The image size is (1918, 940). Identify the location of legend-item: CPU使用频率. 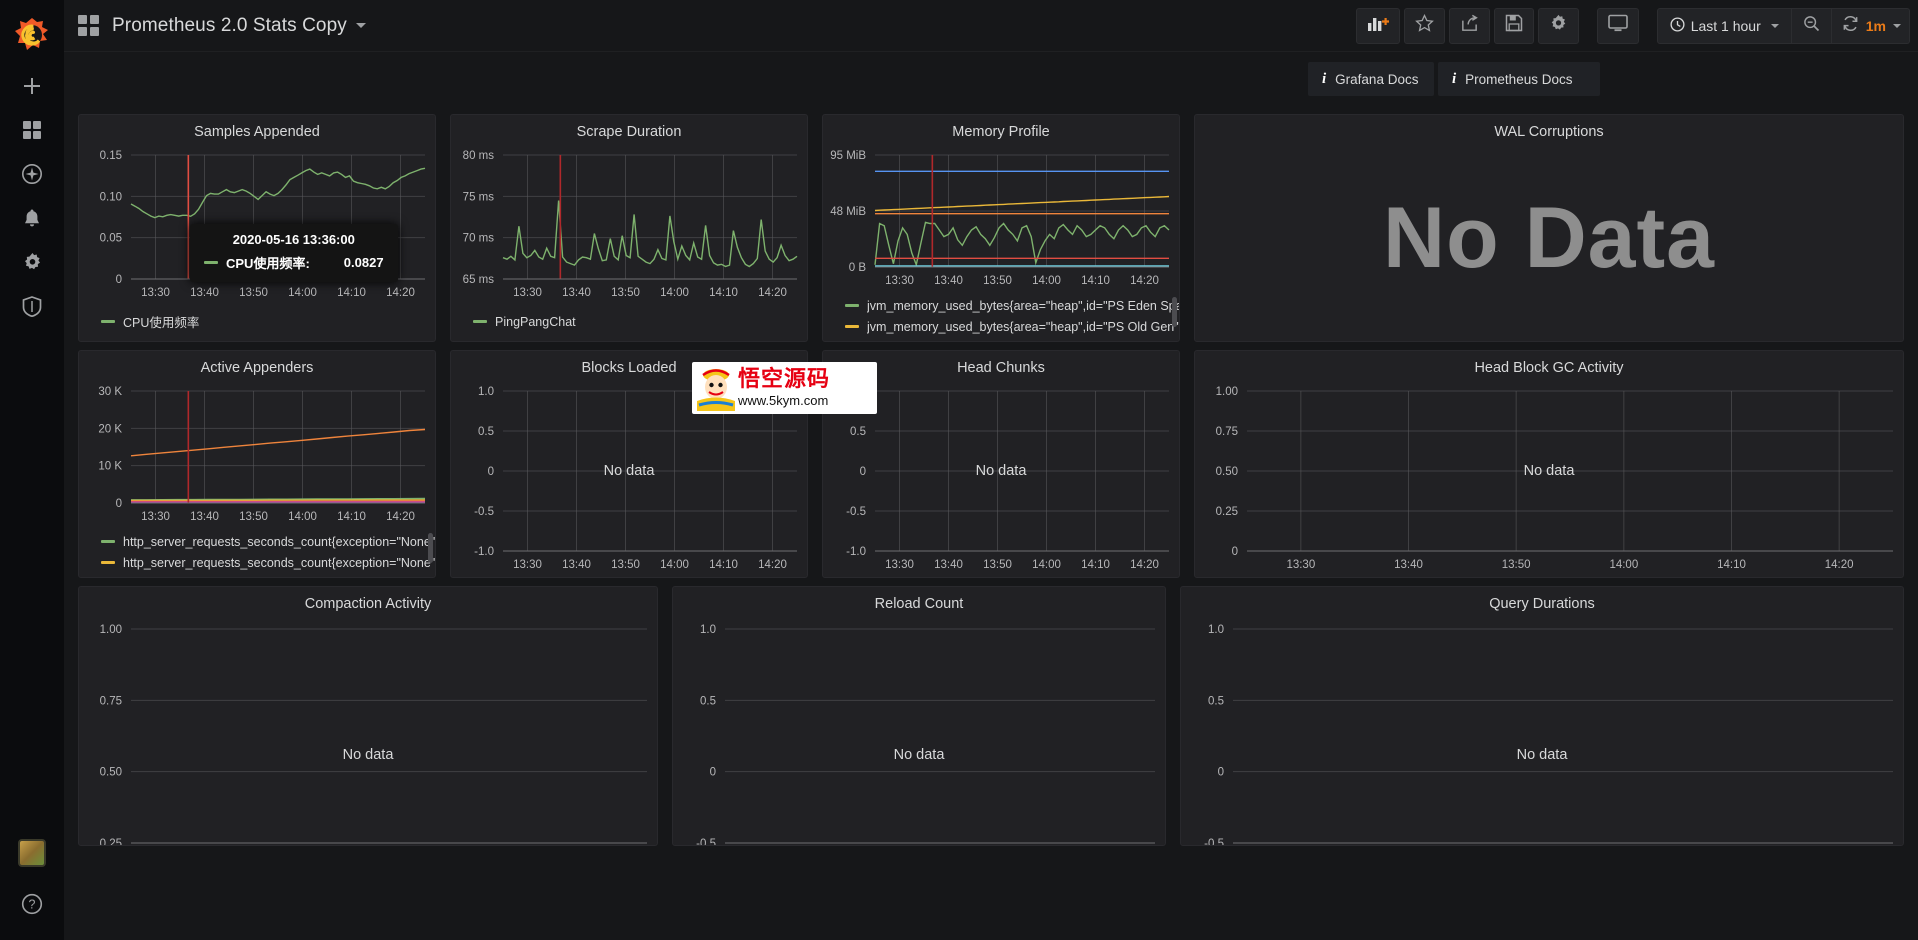
(257, 321).